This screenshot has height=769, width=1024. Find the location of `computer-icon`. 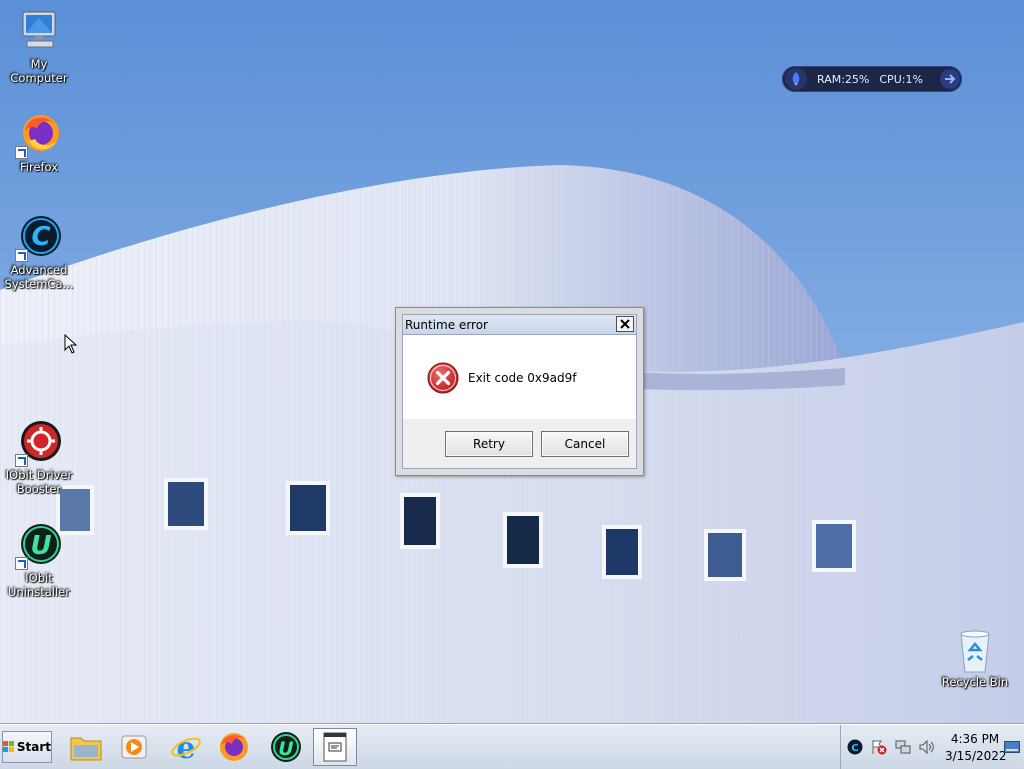

computer-icon is located at coordinates (39, 32).